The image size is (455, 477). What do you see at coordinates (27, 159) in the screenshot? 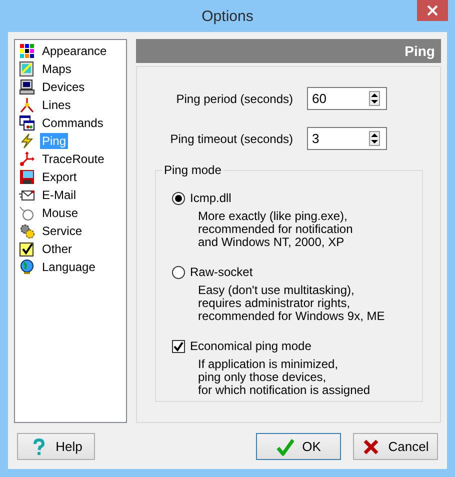
I see `arrows-icon` at bounding box center [27, 159].